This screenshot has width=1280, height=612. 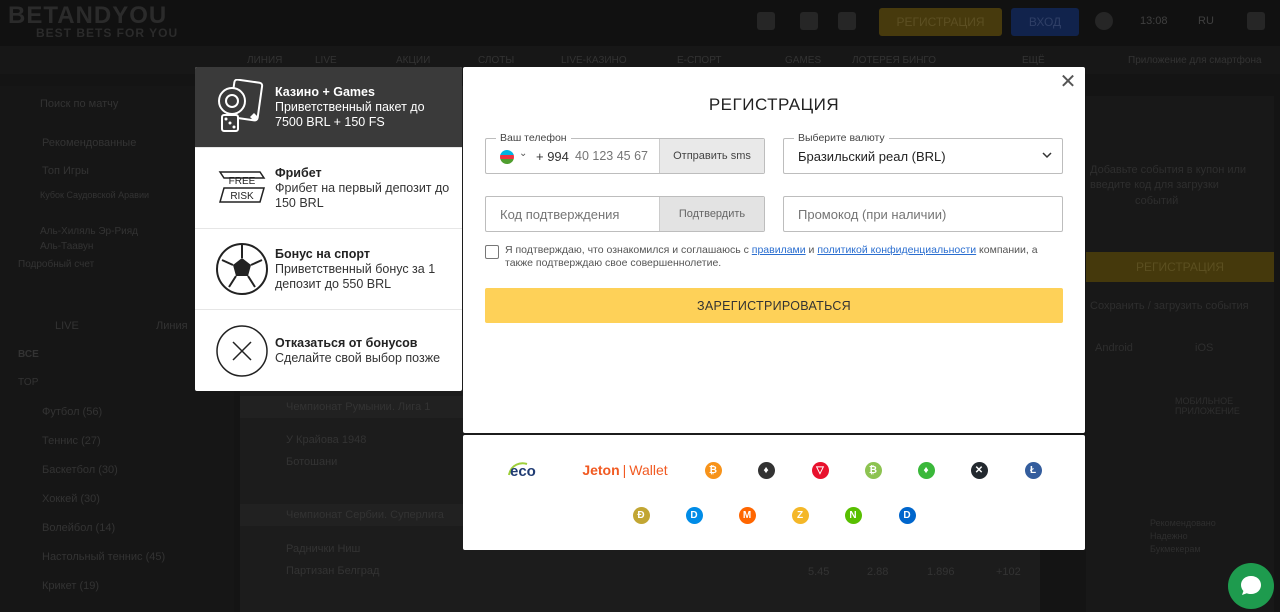 What do you see at coordinates (601, 470) in the screenshot?
I see `jeton-text: Jeton` at bounding box center [601, 470].